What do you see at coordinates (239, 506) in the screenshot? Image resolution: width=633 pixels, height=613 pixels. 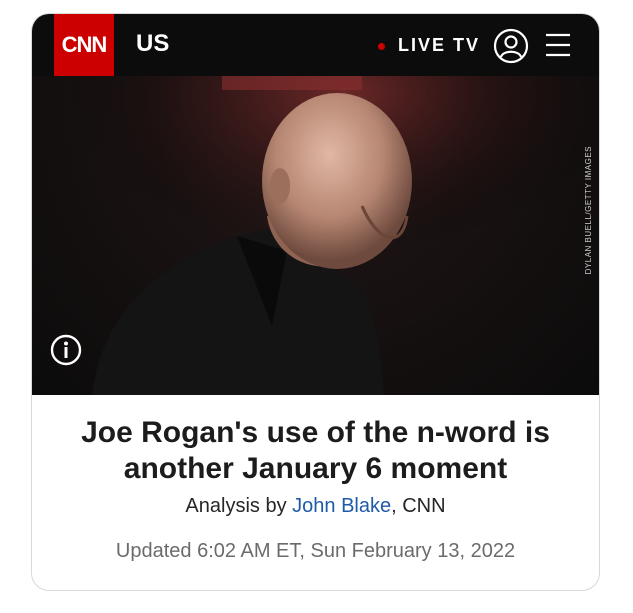 I see `byline-prefix: Analysis by` at bounding box center [239, 506].